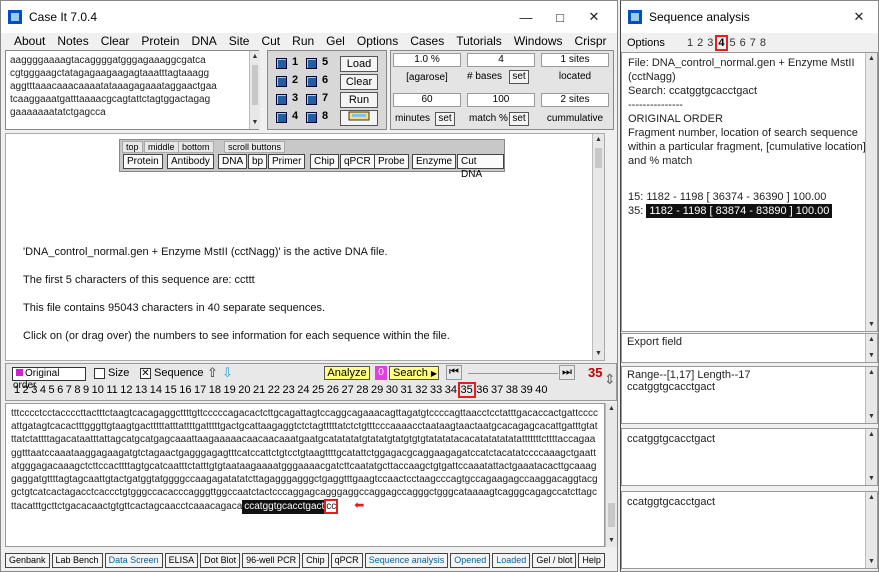  I want to click on preview-scrollbar: ▲ ▼, so click(254, 90).